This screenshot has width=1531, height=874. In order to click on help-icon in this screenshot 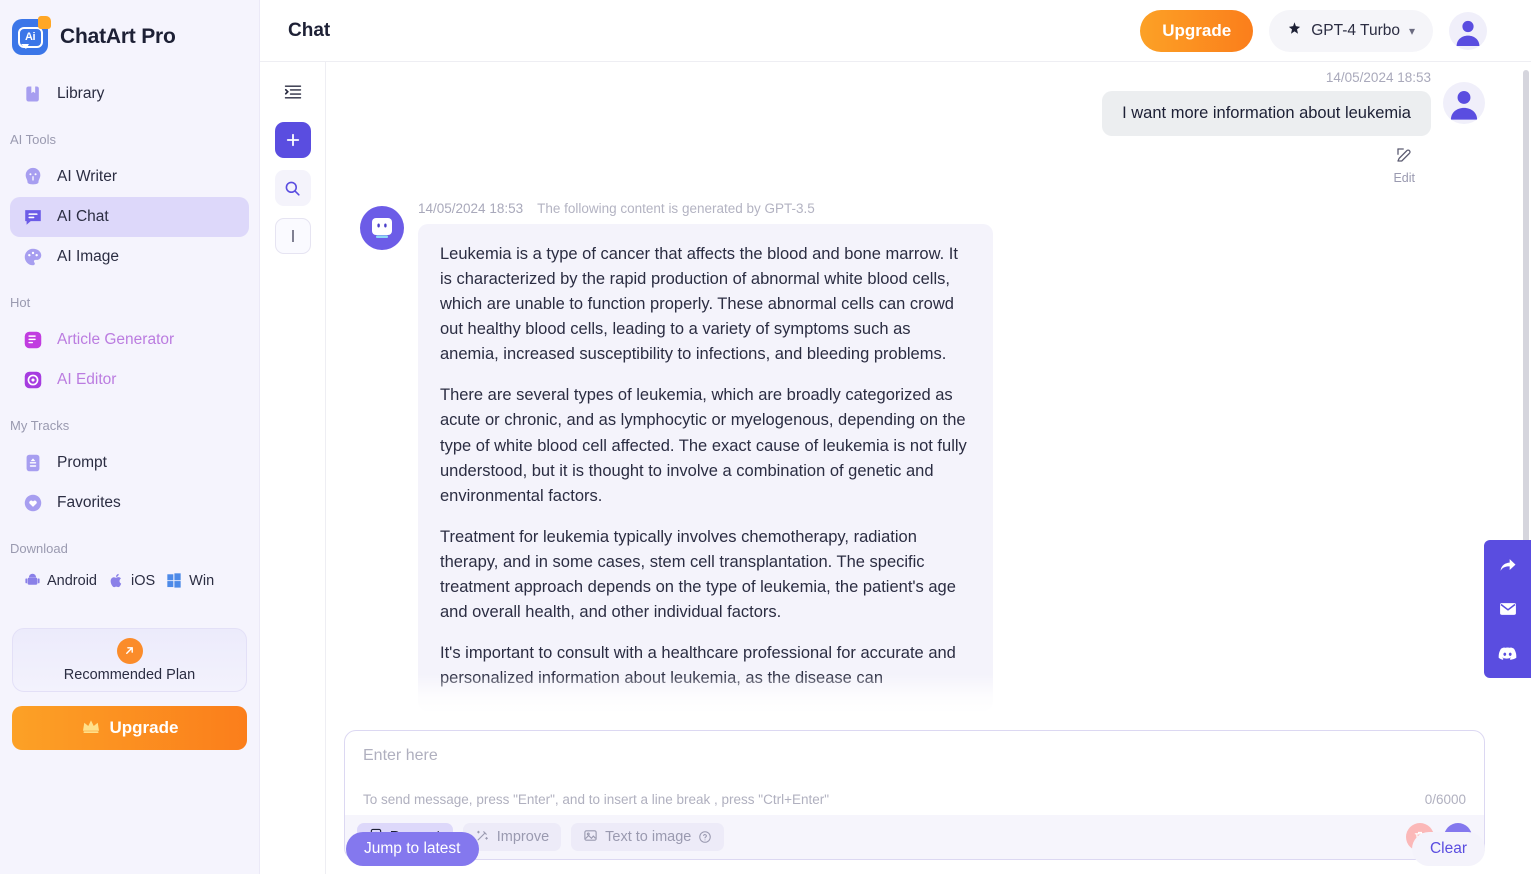, I will do `click(705, 837)`.